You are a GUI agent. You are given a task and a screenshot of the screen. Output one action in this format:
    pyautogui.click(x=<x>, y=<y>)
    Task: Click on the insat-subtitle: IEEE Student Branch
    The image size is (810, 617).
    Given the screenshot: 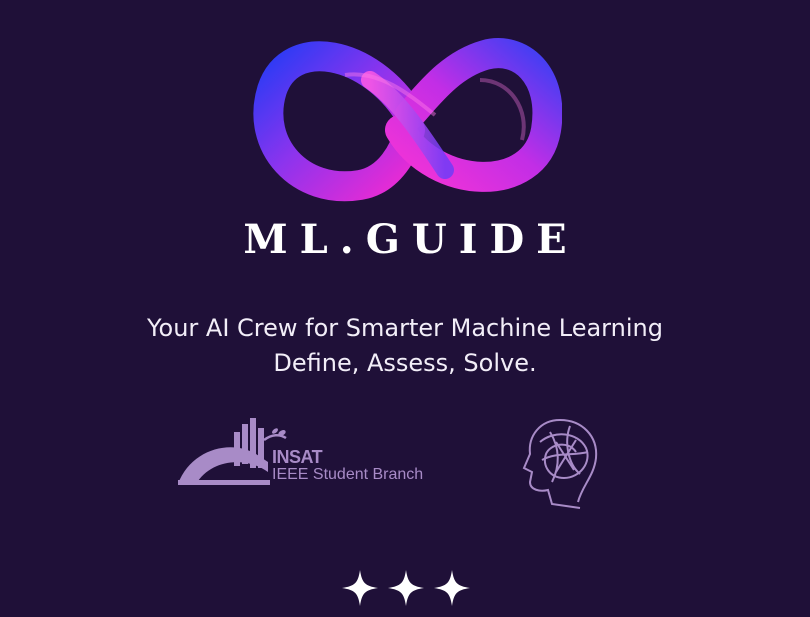 What is the action you would take?
    pyautogui.click(x=348, y=474)
    